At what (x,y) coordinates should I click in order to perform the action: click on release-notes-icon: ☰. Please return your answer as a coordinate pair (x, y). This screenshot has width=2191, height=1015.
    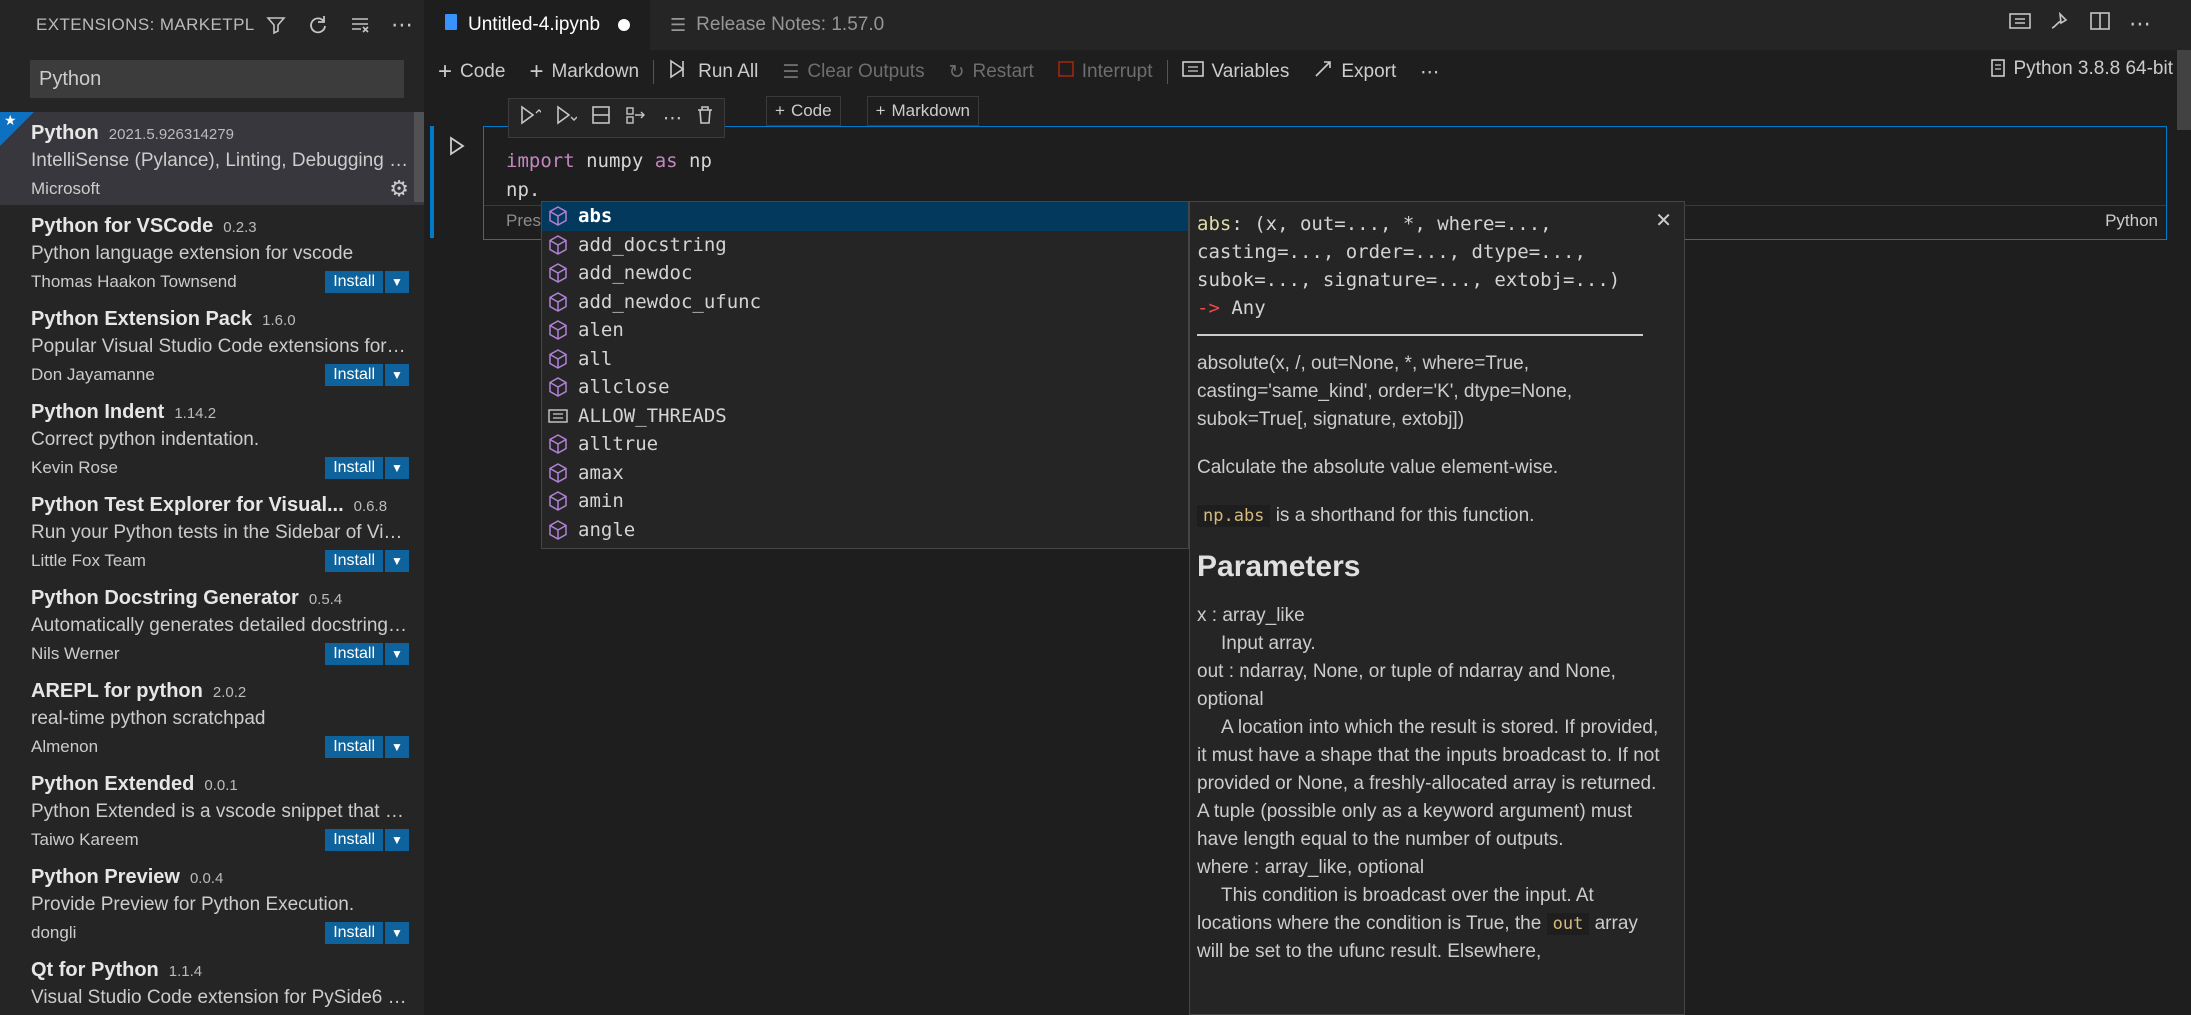
    Looking at the image, I should click on (678, 24).